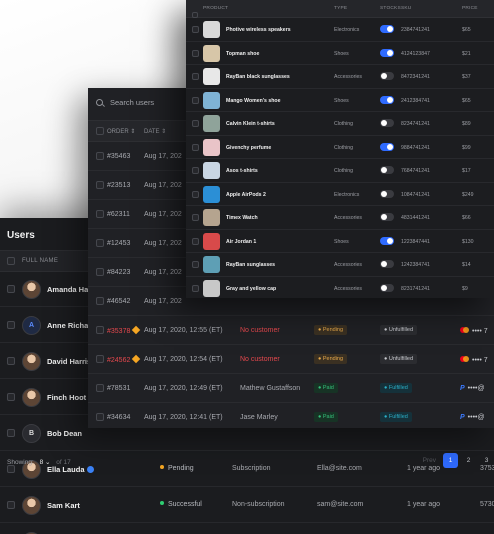  Describe the element at coordinates (340, 8) in the screenshot. I see `column-header-type: TYPE` at that location.